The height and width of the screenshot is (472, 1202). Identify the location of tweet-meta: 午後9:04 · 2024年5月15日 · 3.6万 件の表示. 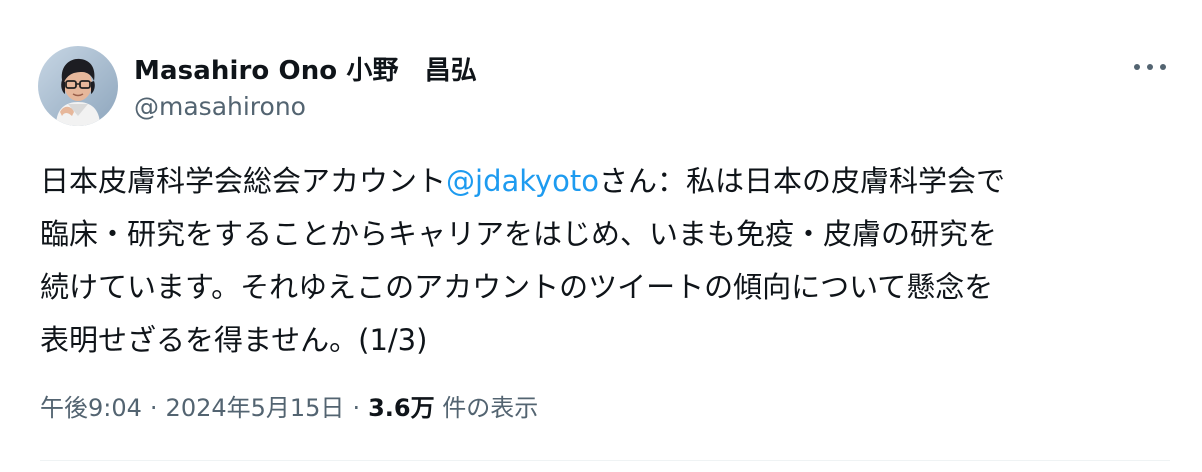
(289, 405).